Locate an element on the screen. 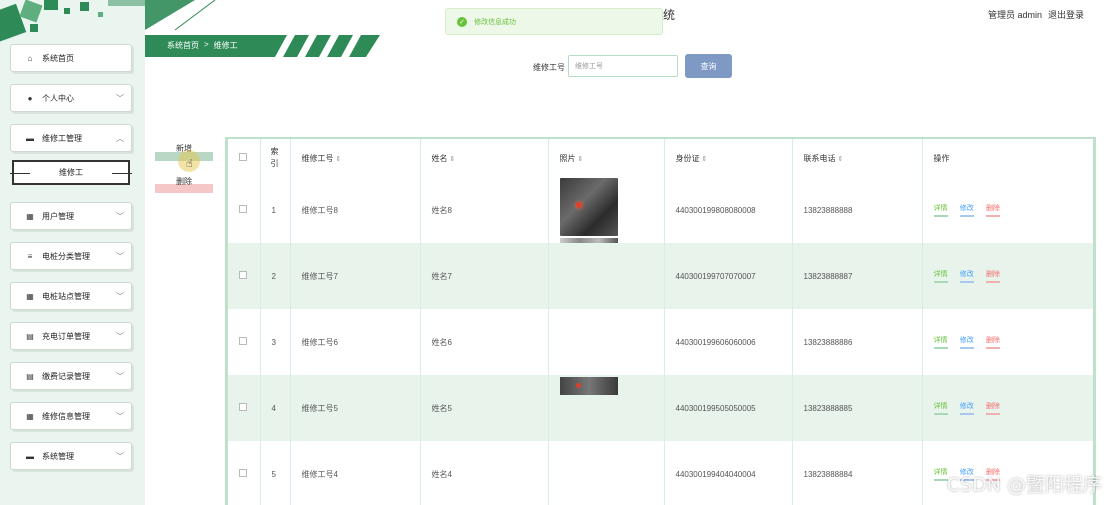  cell-worker-no: 维修工号6 is located at coordinates (355, 342).